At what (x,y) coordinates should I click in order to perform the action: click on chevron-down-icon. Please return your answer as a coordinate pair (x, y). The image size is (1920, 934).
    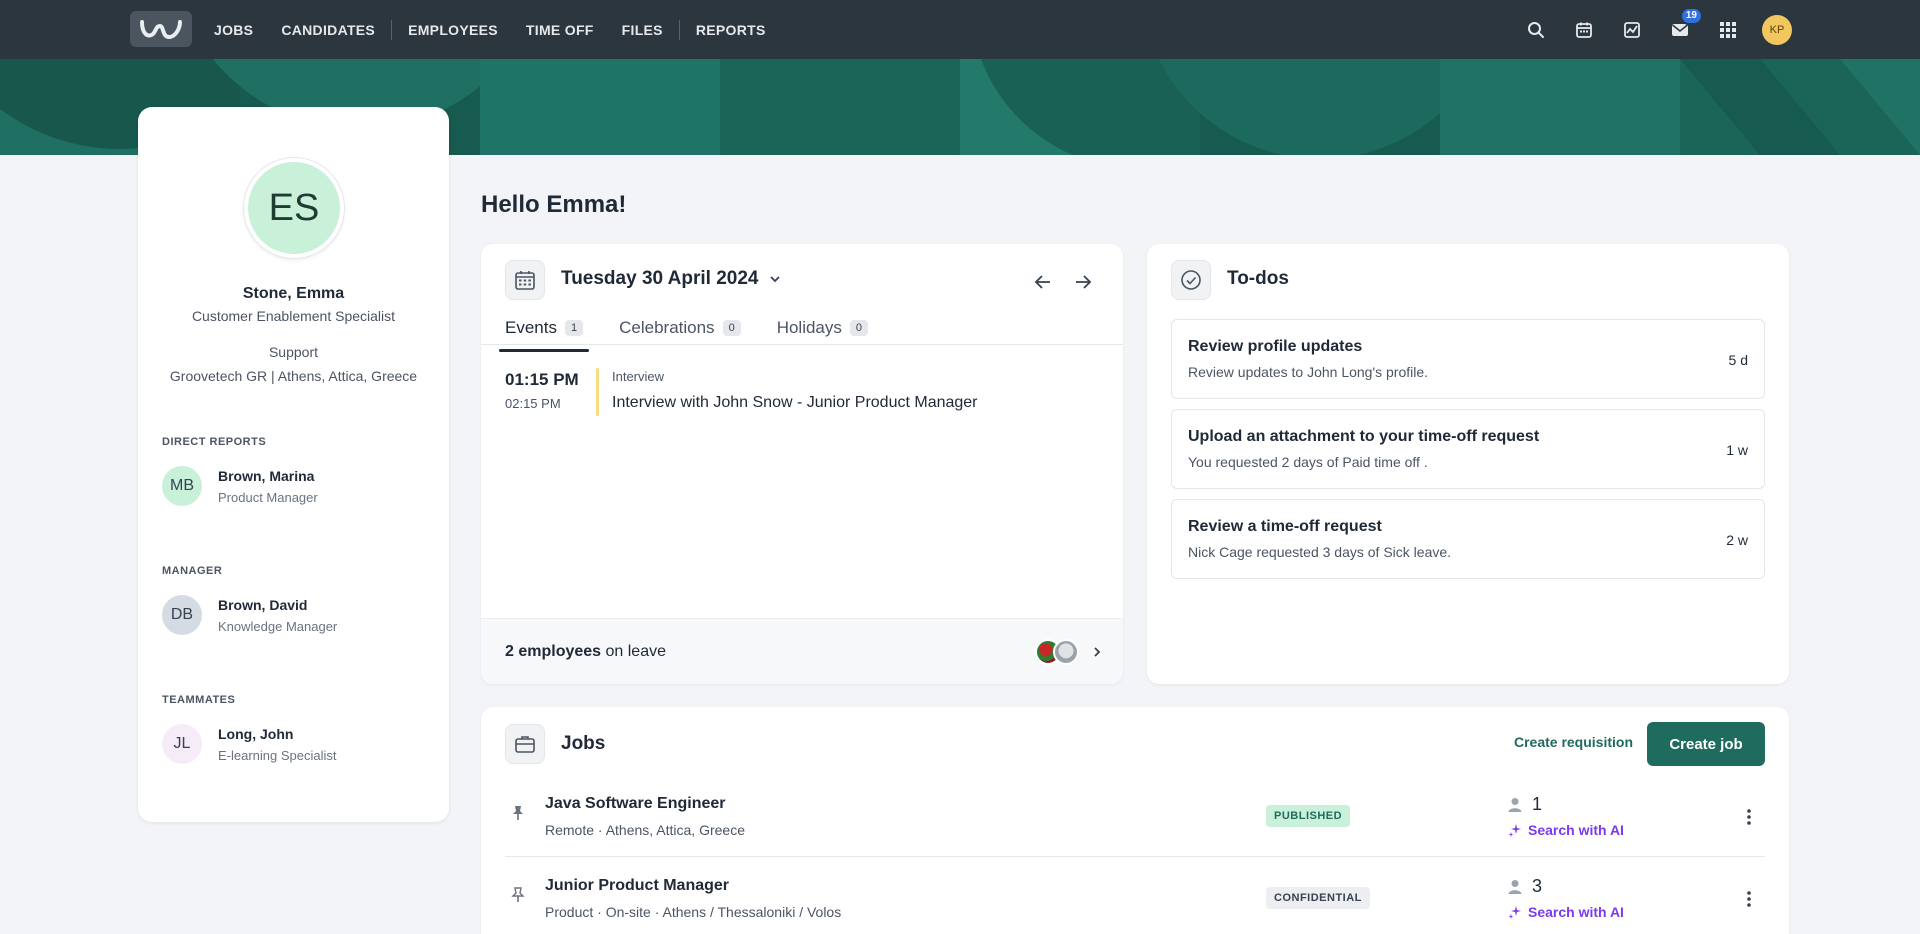
    Looking at the image, I should click on (774, 279).